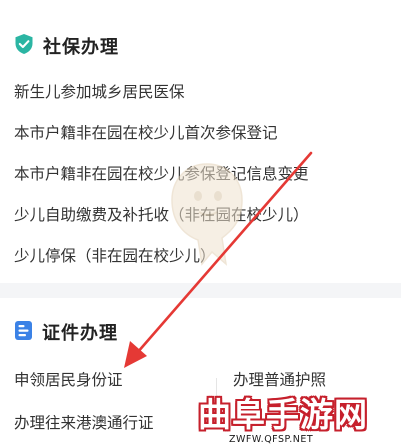 This screenshot has width=401, height=447. I want to click on list-item-child-first-enrollment: 本市户籍非在园在校少儿首次参保登记, so click(146, 132).